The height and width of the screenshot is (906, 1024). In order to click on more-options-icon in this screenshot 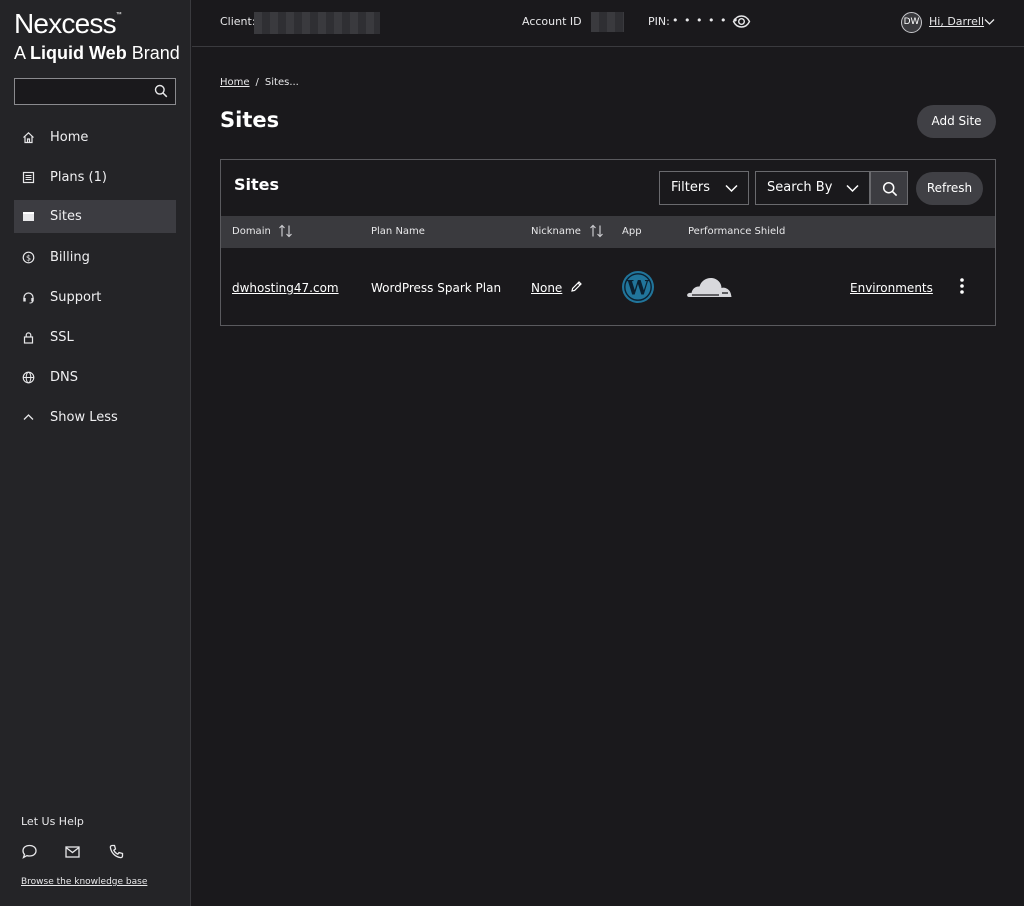, I will do `click(962, 286)`.